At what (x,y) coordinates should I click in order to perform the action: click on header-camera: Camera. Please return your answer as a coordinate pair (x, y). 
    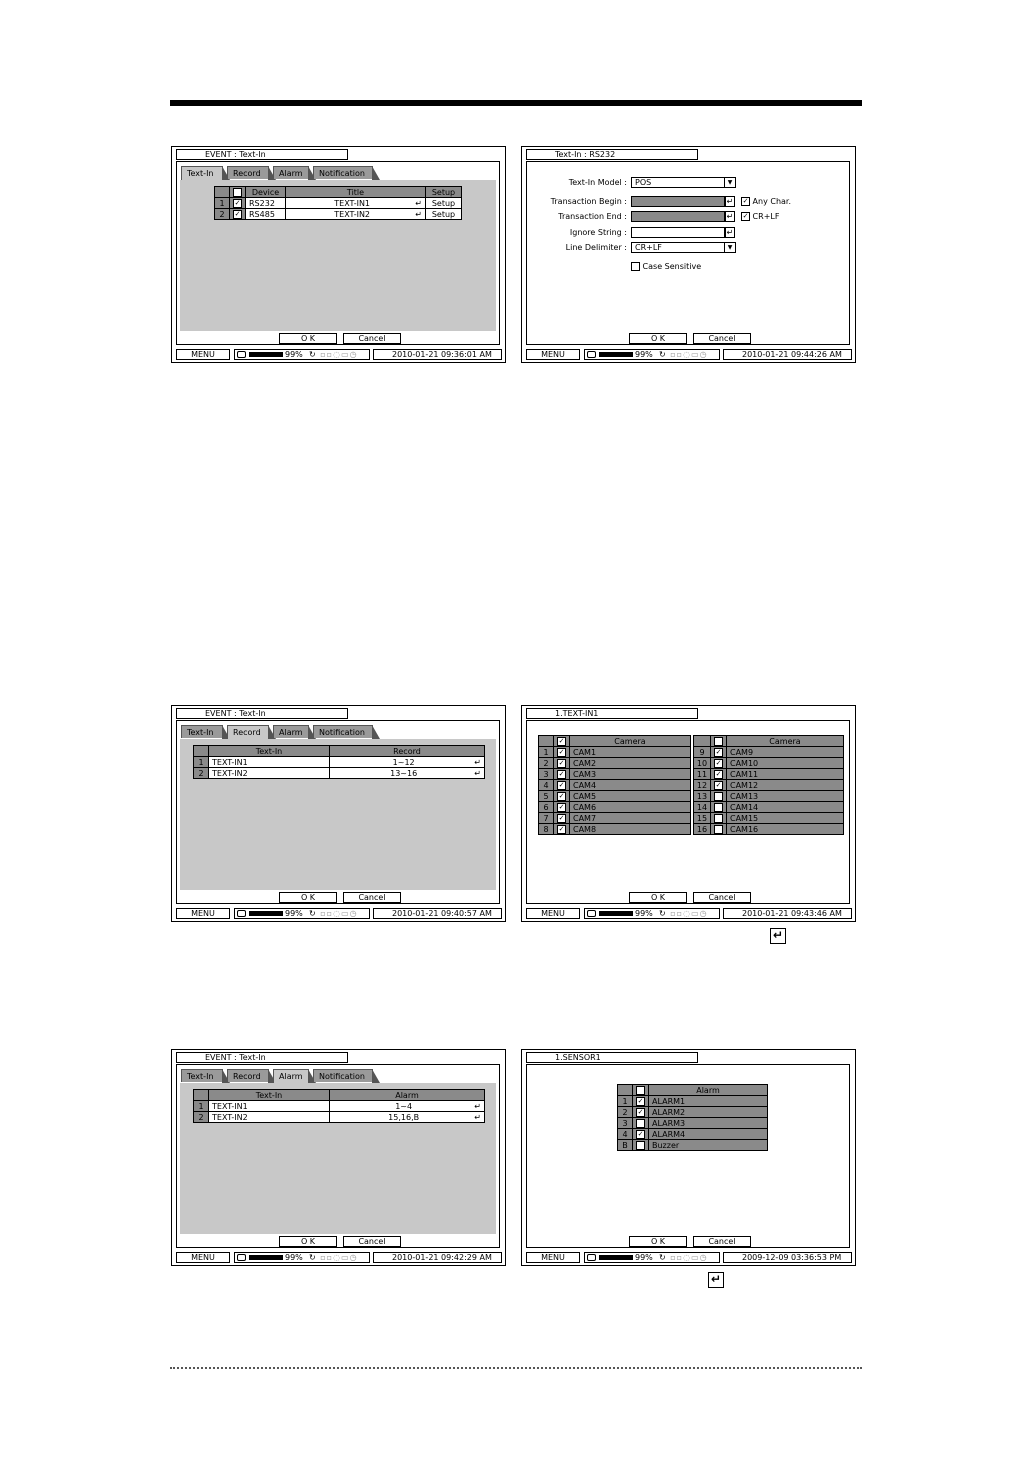
    Looking at the image, I should click on (785, 741).